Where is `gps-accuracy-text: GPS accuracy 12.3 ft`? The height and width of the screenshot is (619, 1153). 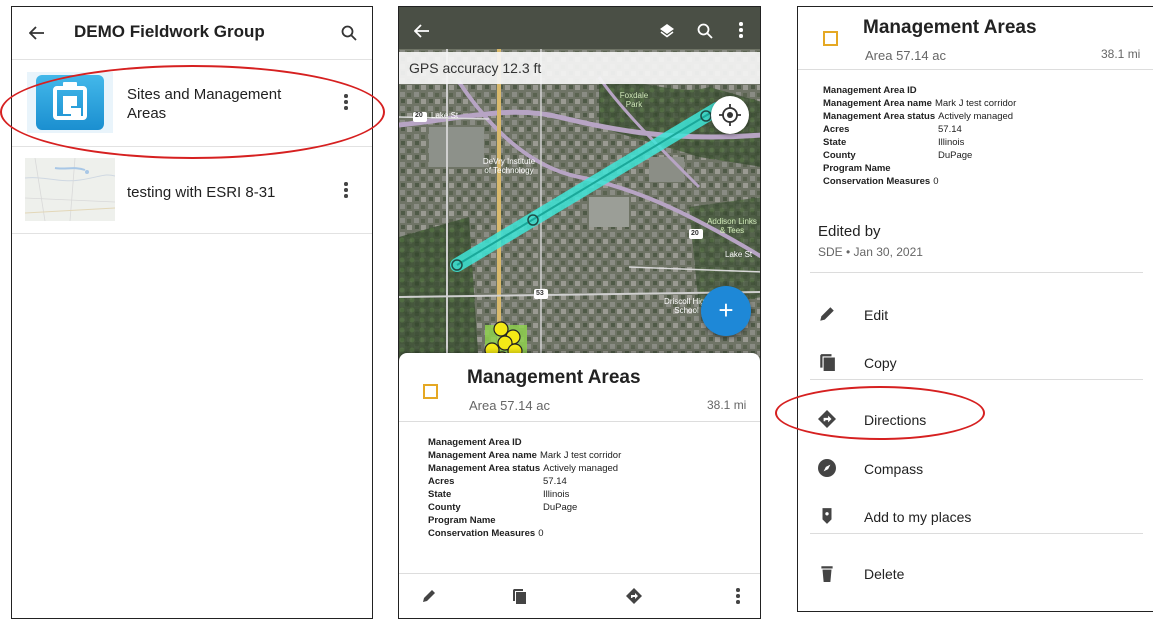
gps-accuracy-text: GPS accuracy 12.3 ft is located at coordinates (475, 68).